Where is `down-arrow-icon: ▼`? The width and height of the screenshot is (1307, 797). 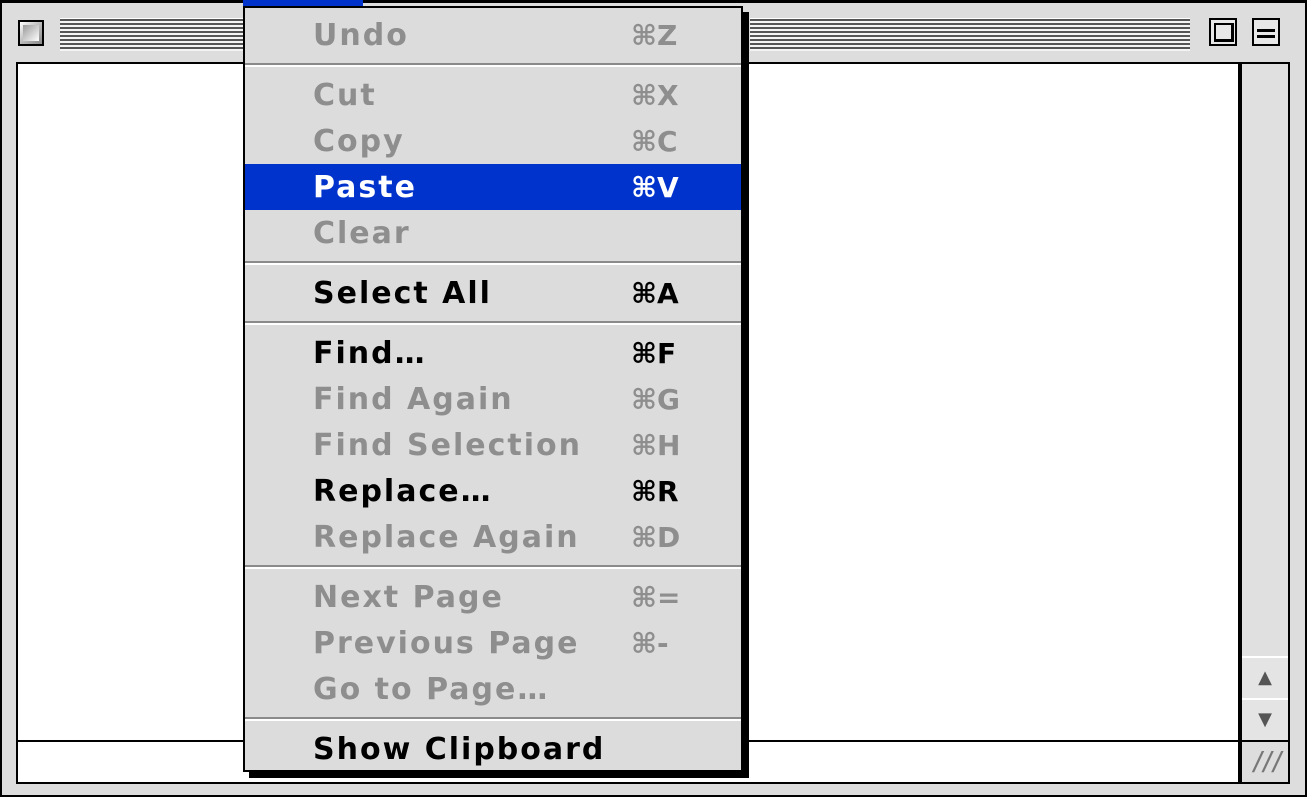 down-arrow-icon: ▼ is located at coordinates (1265, 719).